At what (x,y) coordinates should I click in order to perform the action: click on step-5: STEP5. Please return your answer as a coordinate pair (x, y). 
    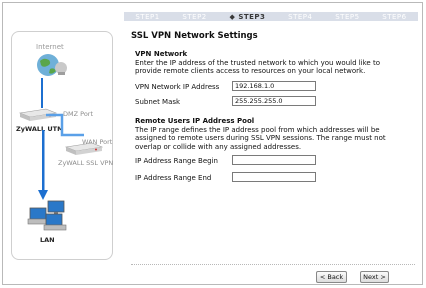
    Looking at the image, I should click on (347, 16).